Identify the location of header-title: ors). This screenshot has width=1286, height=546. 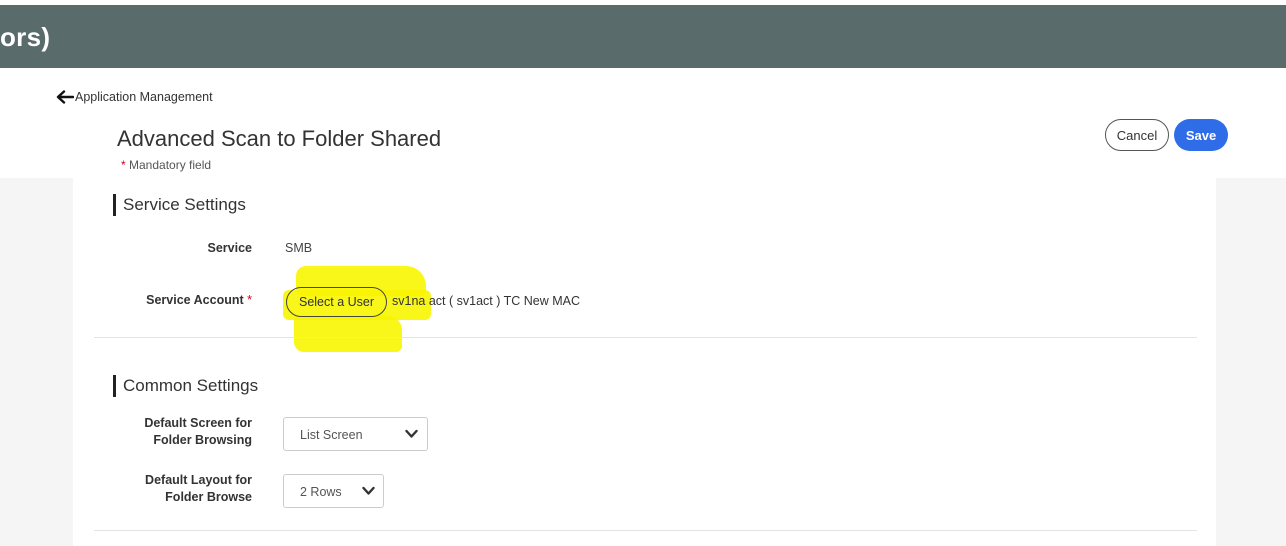
(25, 37).